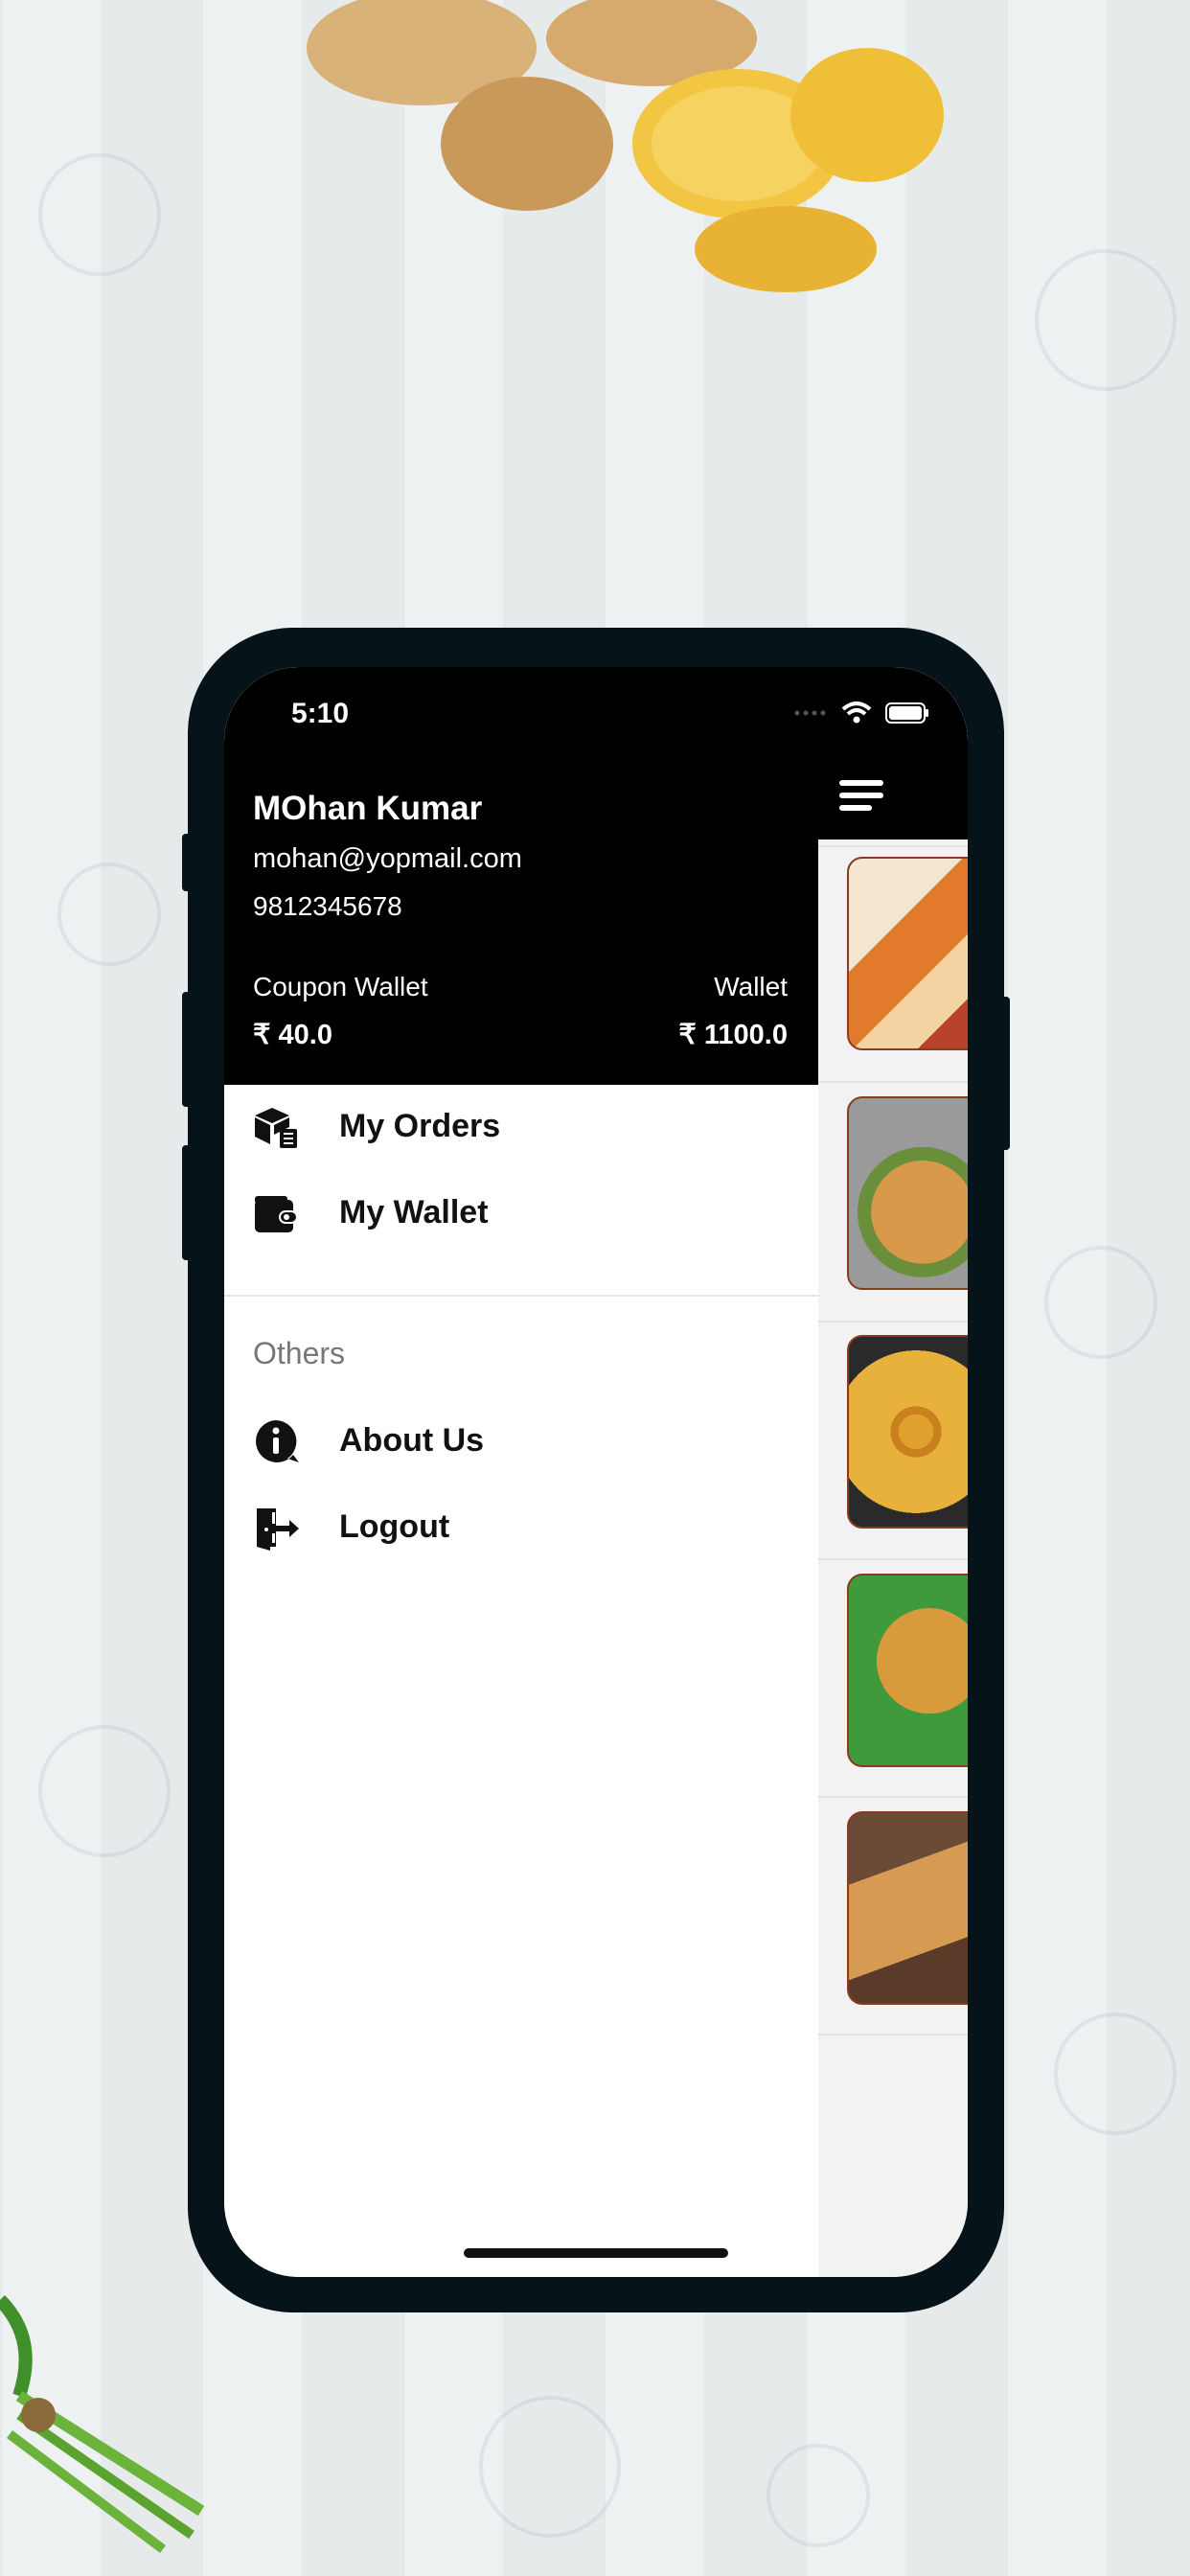 Image resolution: width=1190 pixels, height=2576 pixels. I want to click on battery-icon, so click(906, 713).